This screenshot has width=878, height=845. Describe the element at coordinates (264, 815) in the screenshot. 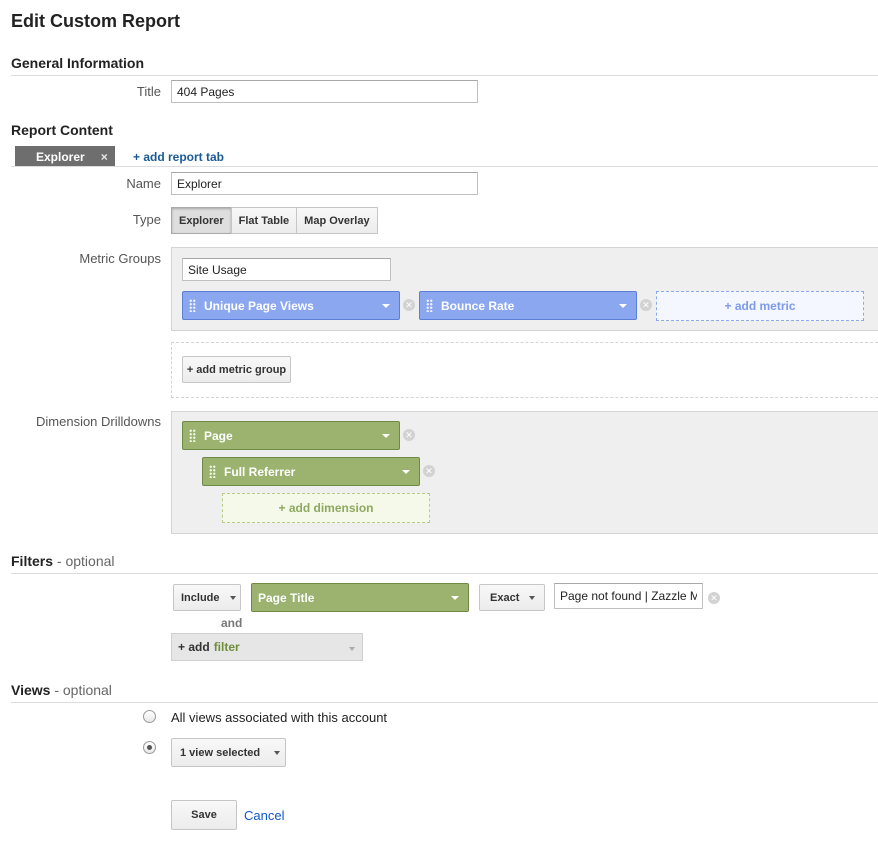

I see `cancel-link: Cancel` at that location.